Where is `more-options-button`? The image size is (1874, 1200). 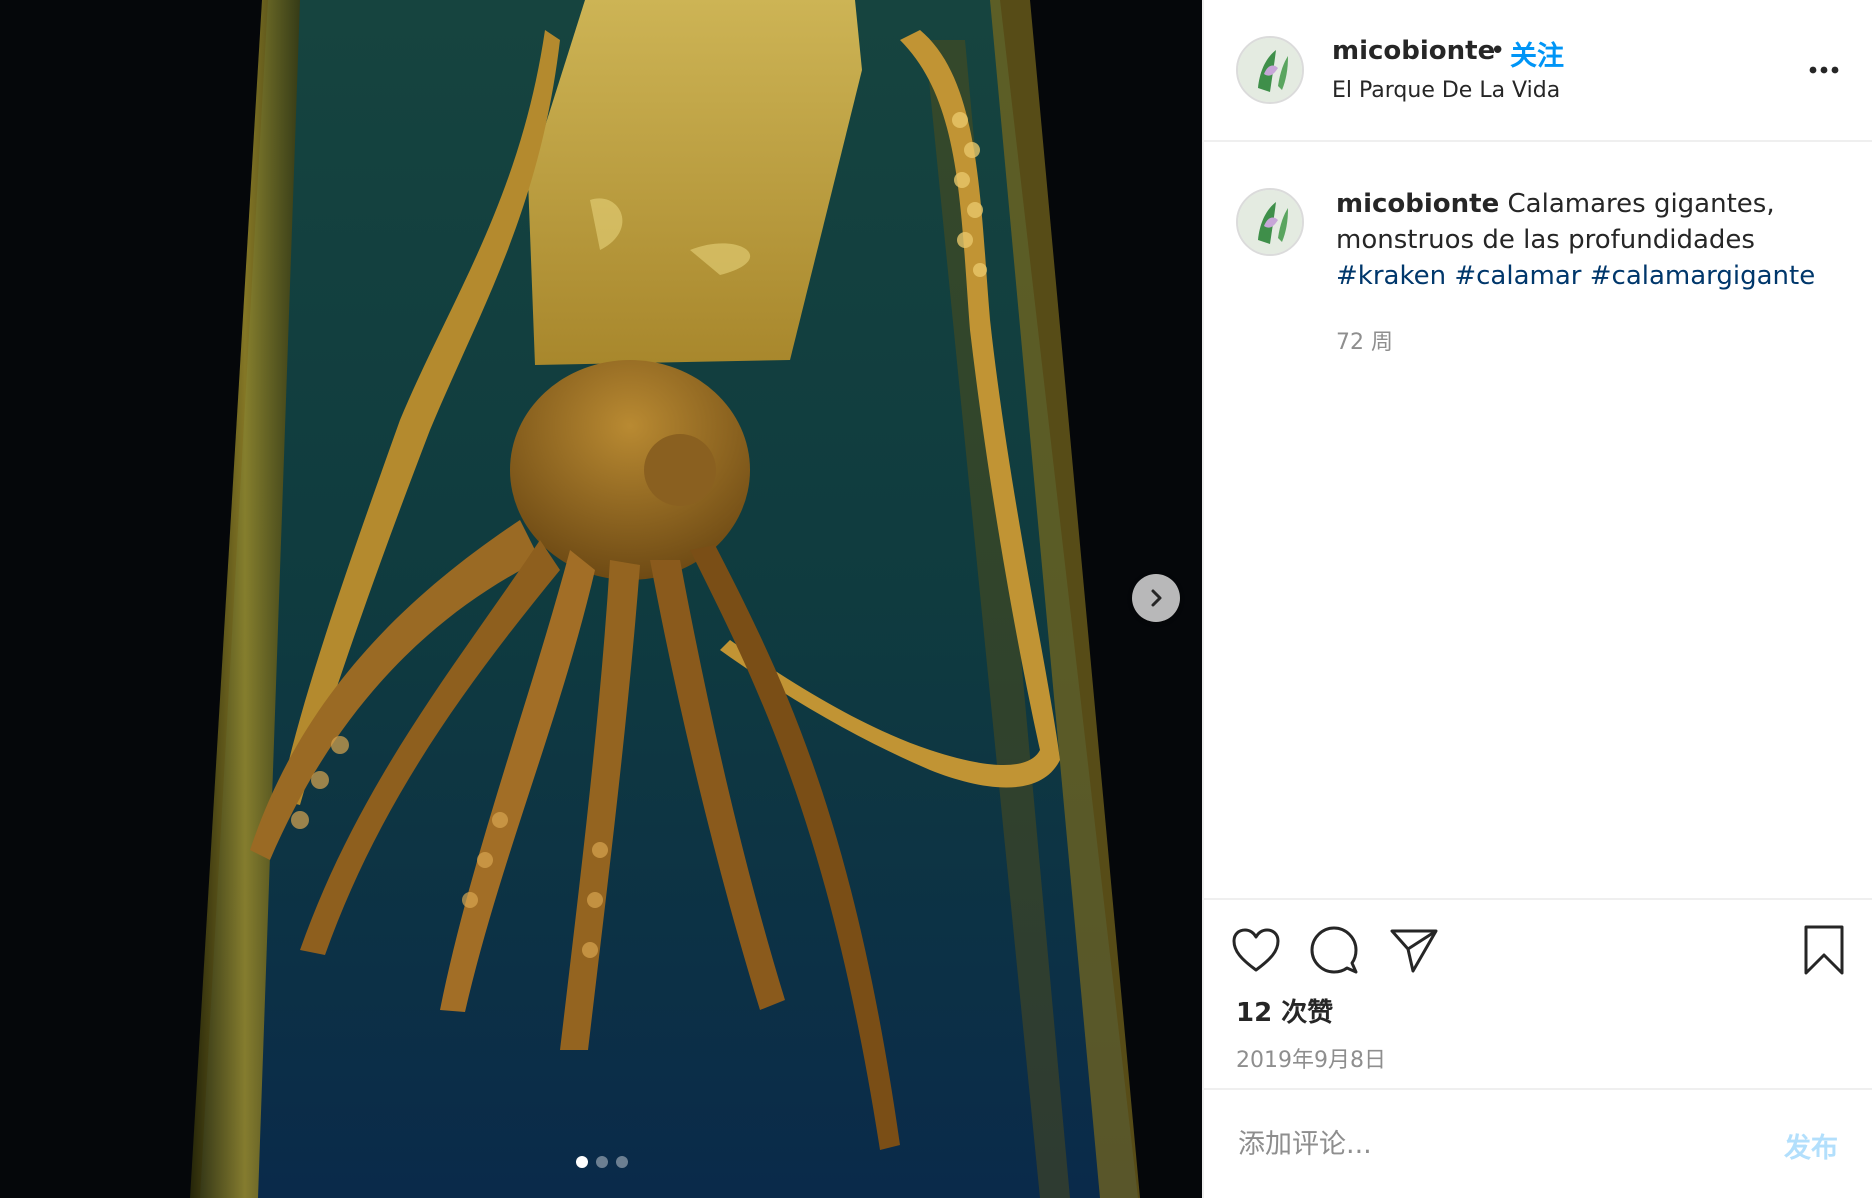
more-options-button is located at coordinates (1824, 70).